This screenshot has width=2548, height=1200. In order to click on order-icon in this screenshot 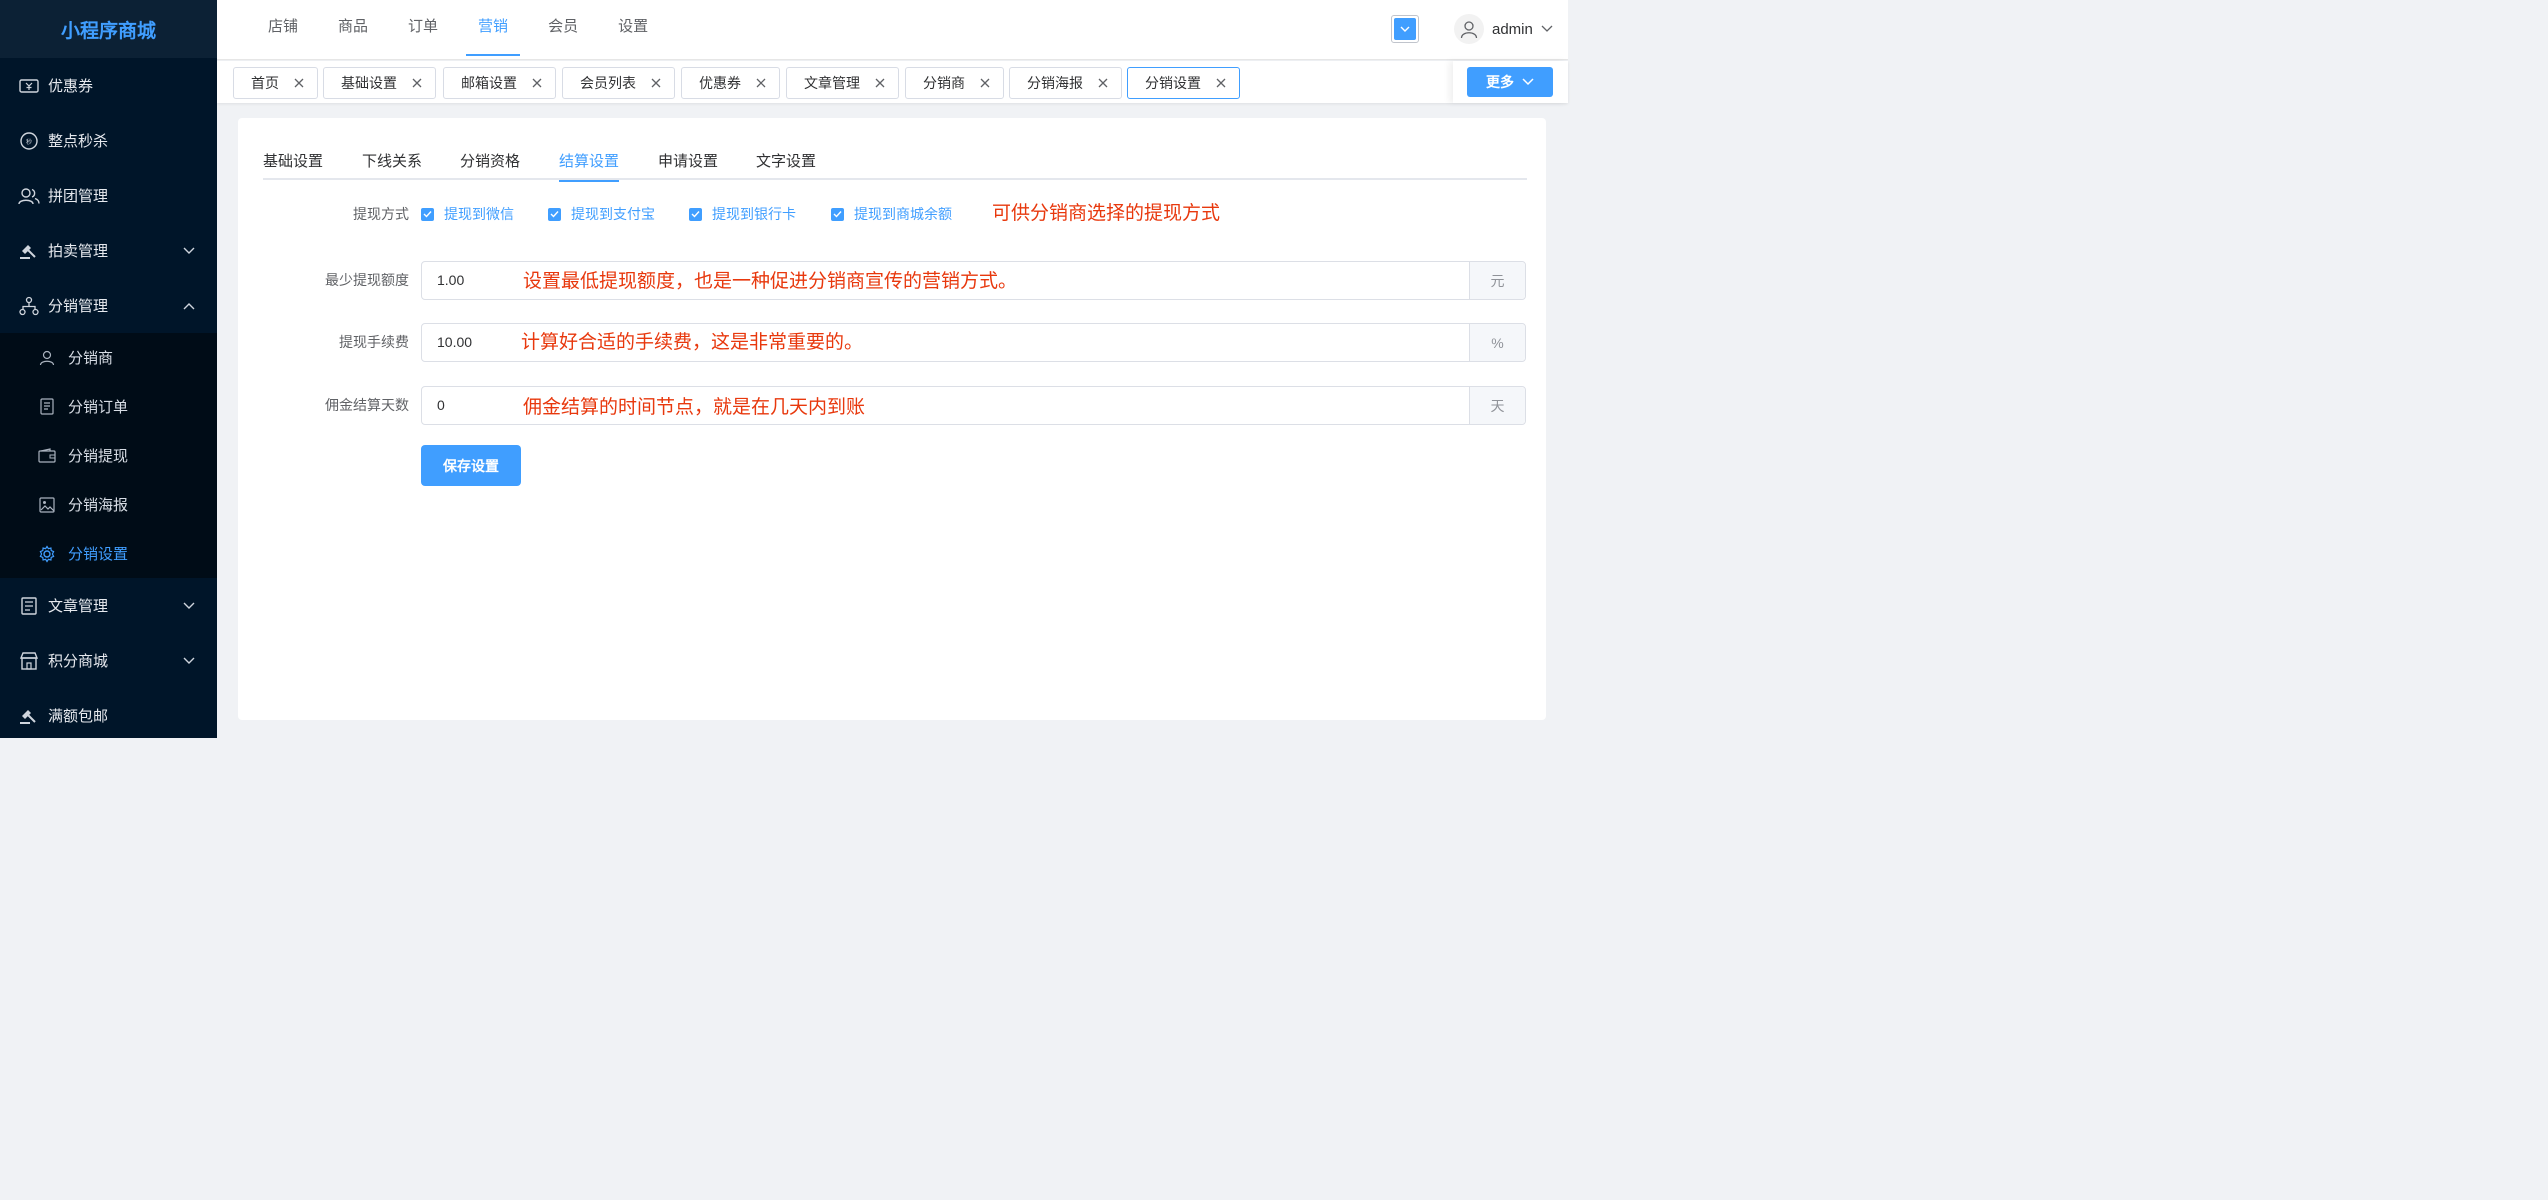, I will do `click(47, 407)`.